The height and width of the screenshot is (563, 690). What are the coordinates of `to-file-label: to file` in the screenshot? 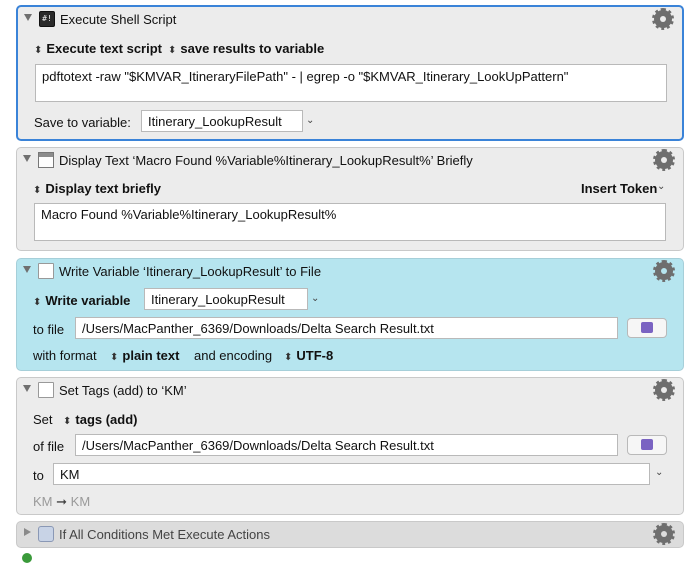 It's located at (49, 329).